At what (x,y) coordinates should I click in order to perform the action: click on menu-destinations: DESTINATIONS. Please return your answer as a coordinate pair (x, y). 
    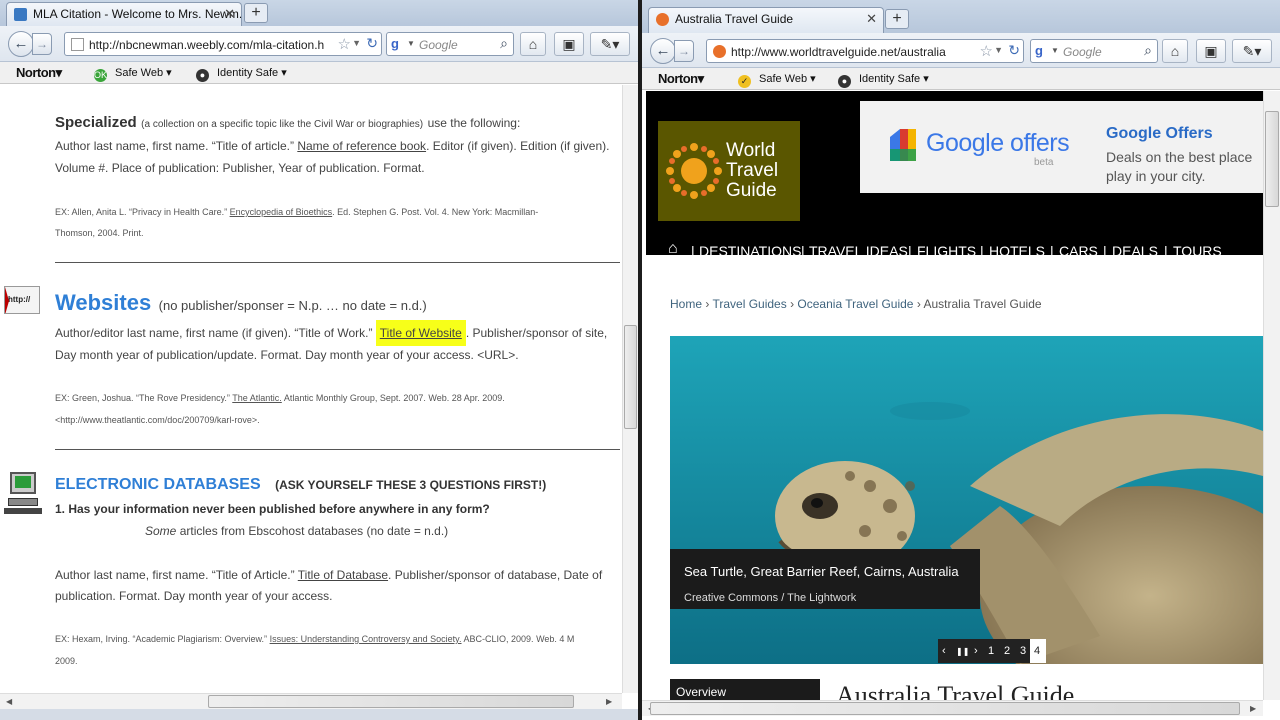
    Looking at the image, I should click on (750, 251).